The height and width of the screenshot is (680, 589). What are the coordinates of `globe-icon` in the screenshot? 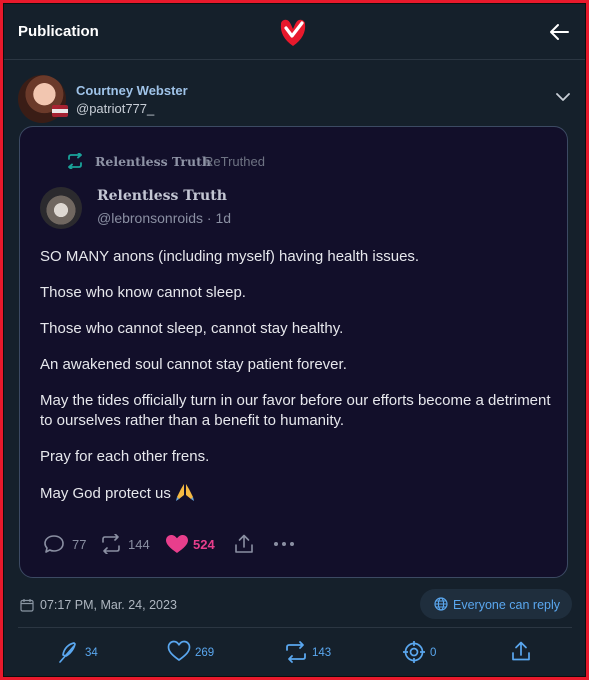 It's located at (441, 604).